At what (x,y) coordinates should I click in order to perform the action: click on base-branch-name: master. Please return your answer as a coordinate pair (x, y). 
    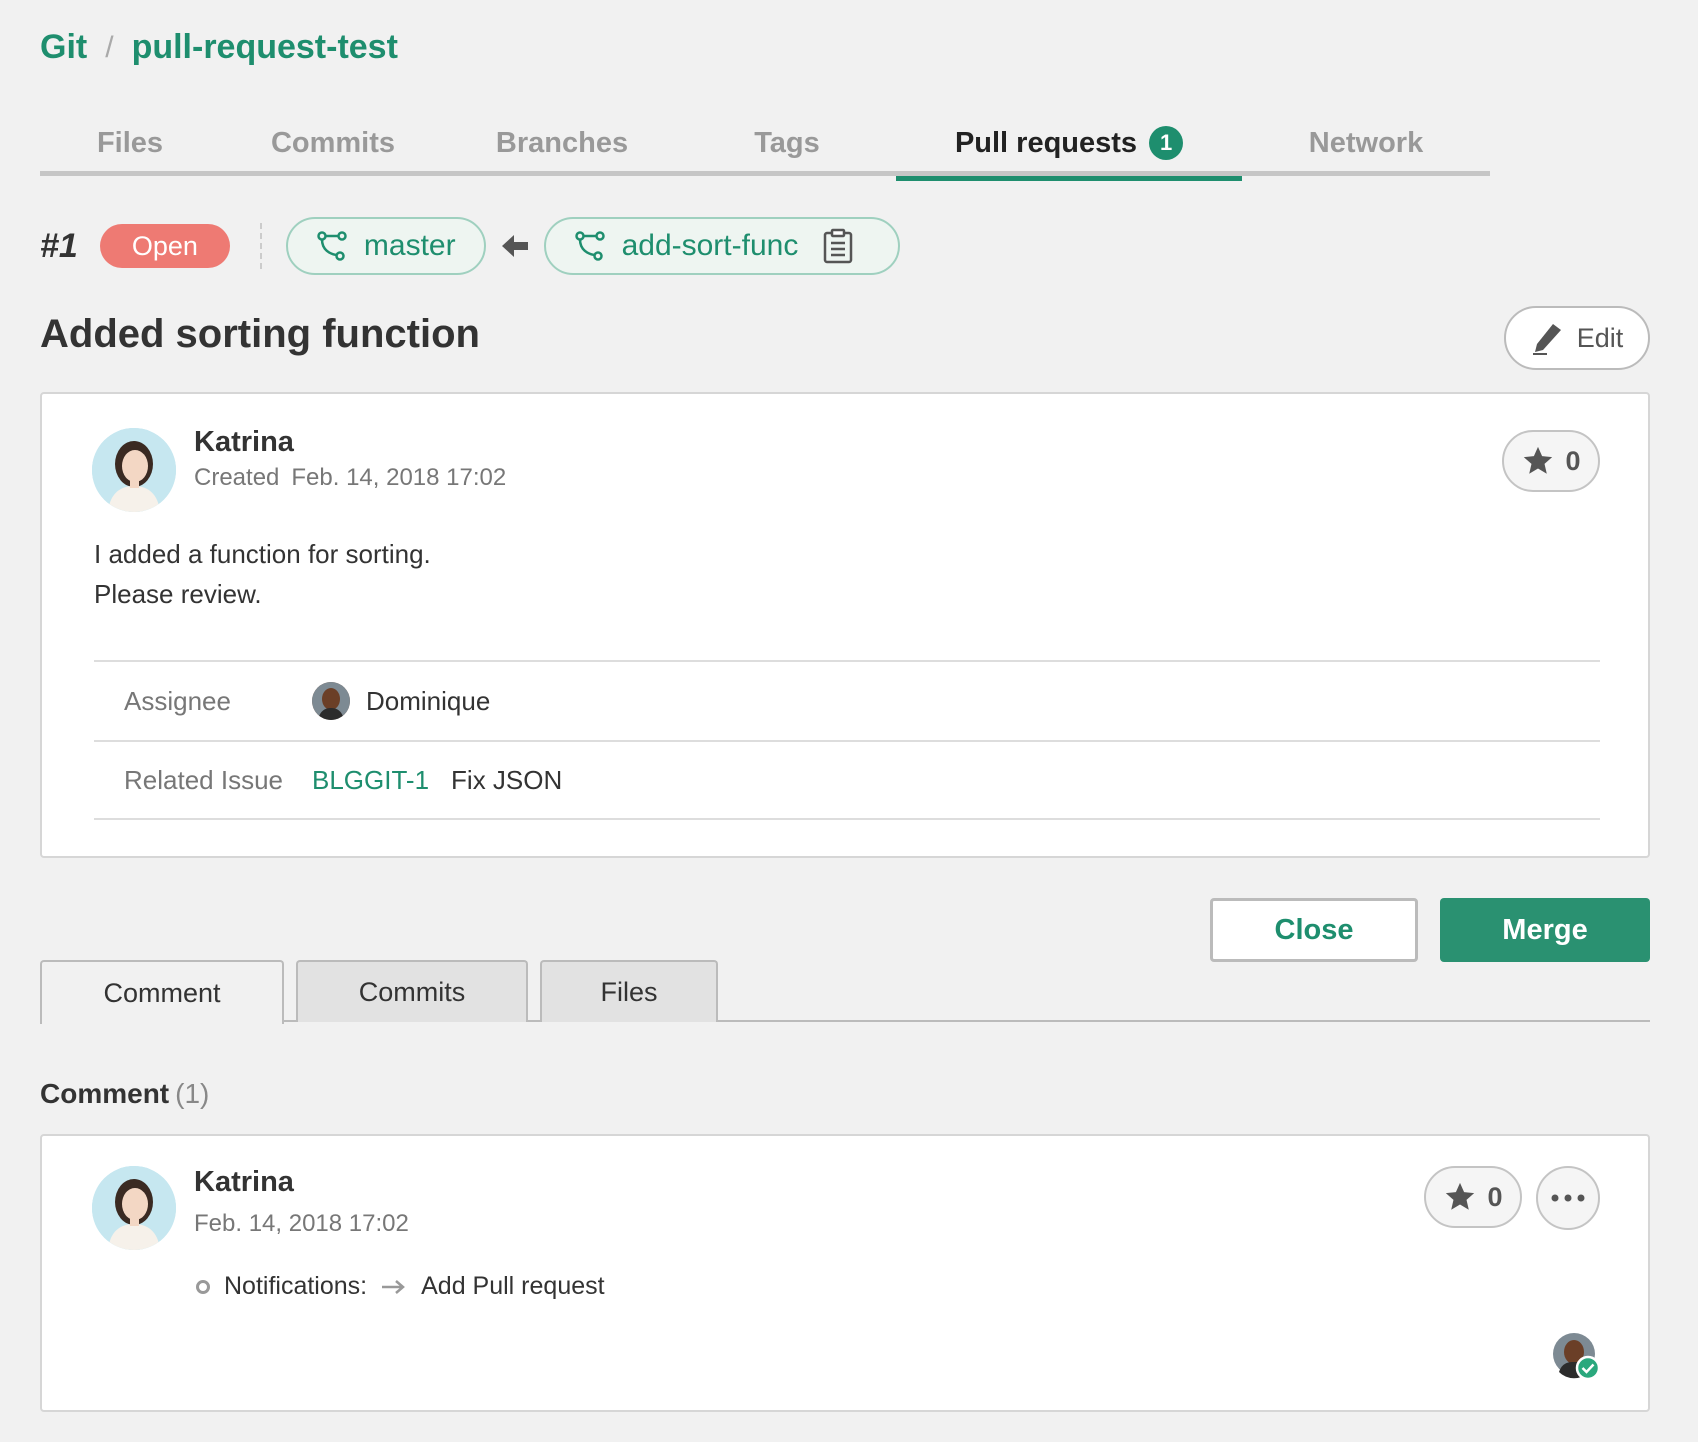
    Looking at the image, I should click on (409, 245).